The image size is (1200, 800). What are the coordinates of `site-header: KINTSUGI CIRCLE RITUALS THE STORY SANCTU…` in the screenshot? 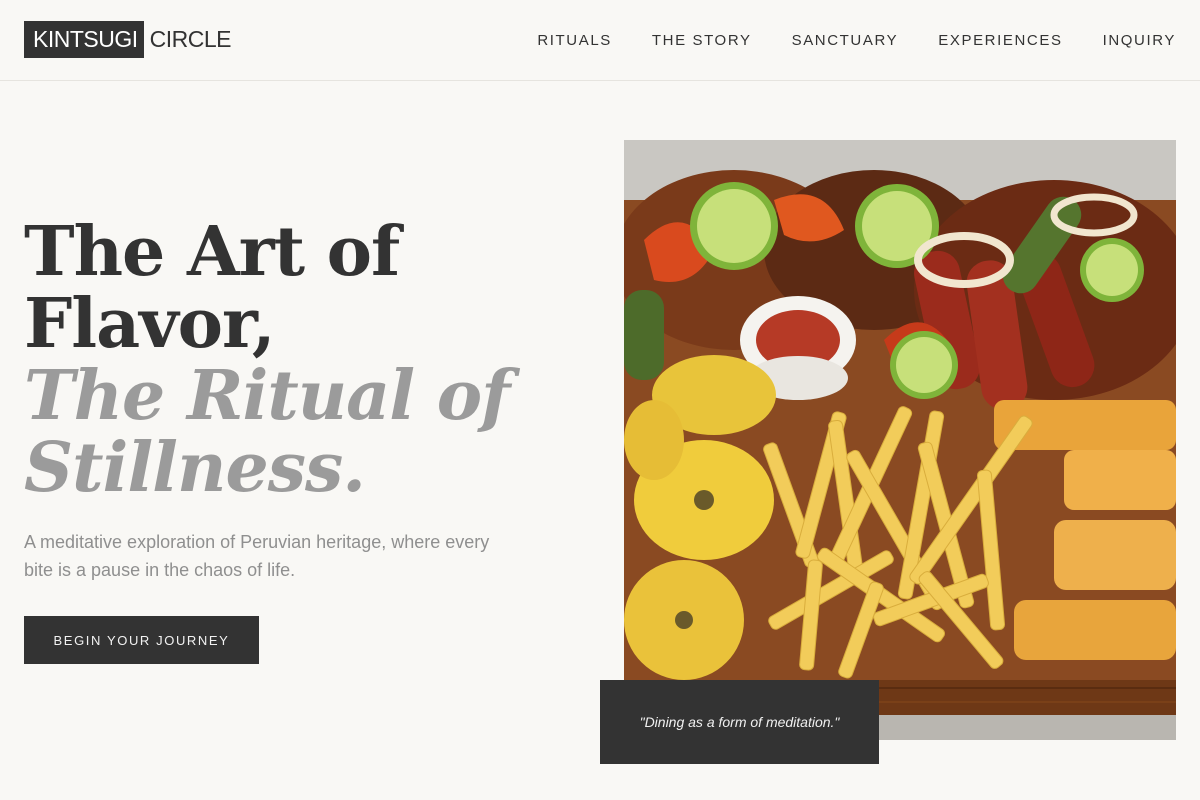 It's located at (600, 40).